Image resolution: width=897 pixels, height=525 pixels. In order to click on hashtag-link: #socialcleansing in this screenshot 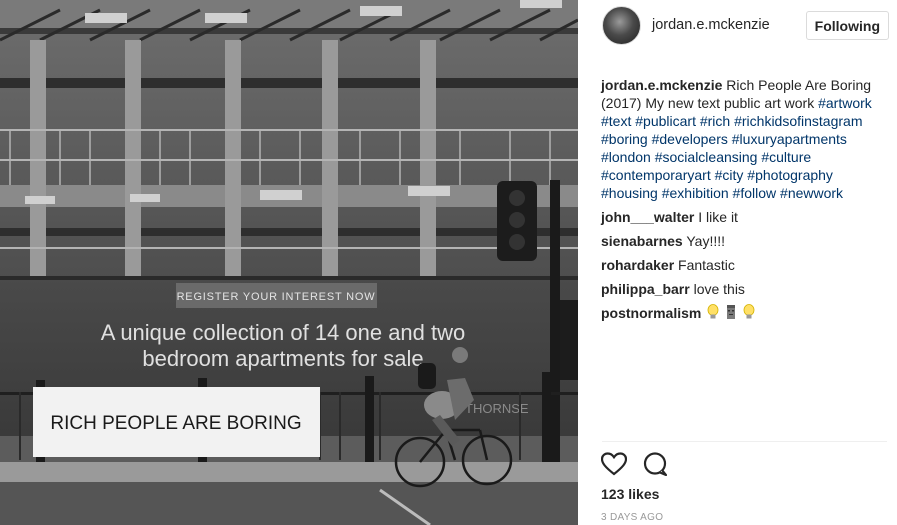, I will do `click(706, 157)`.